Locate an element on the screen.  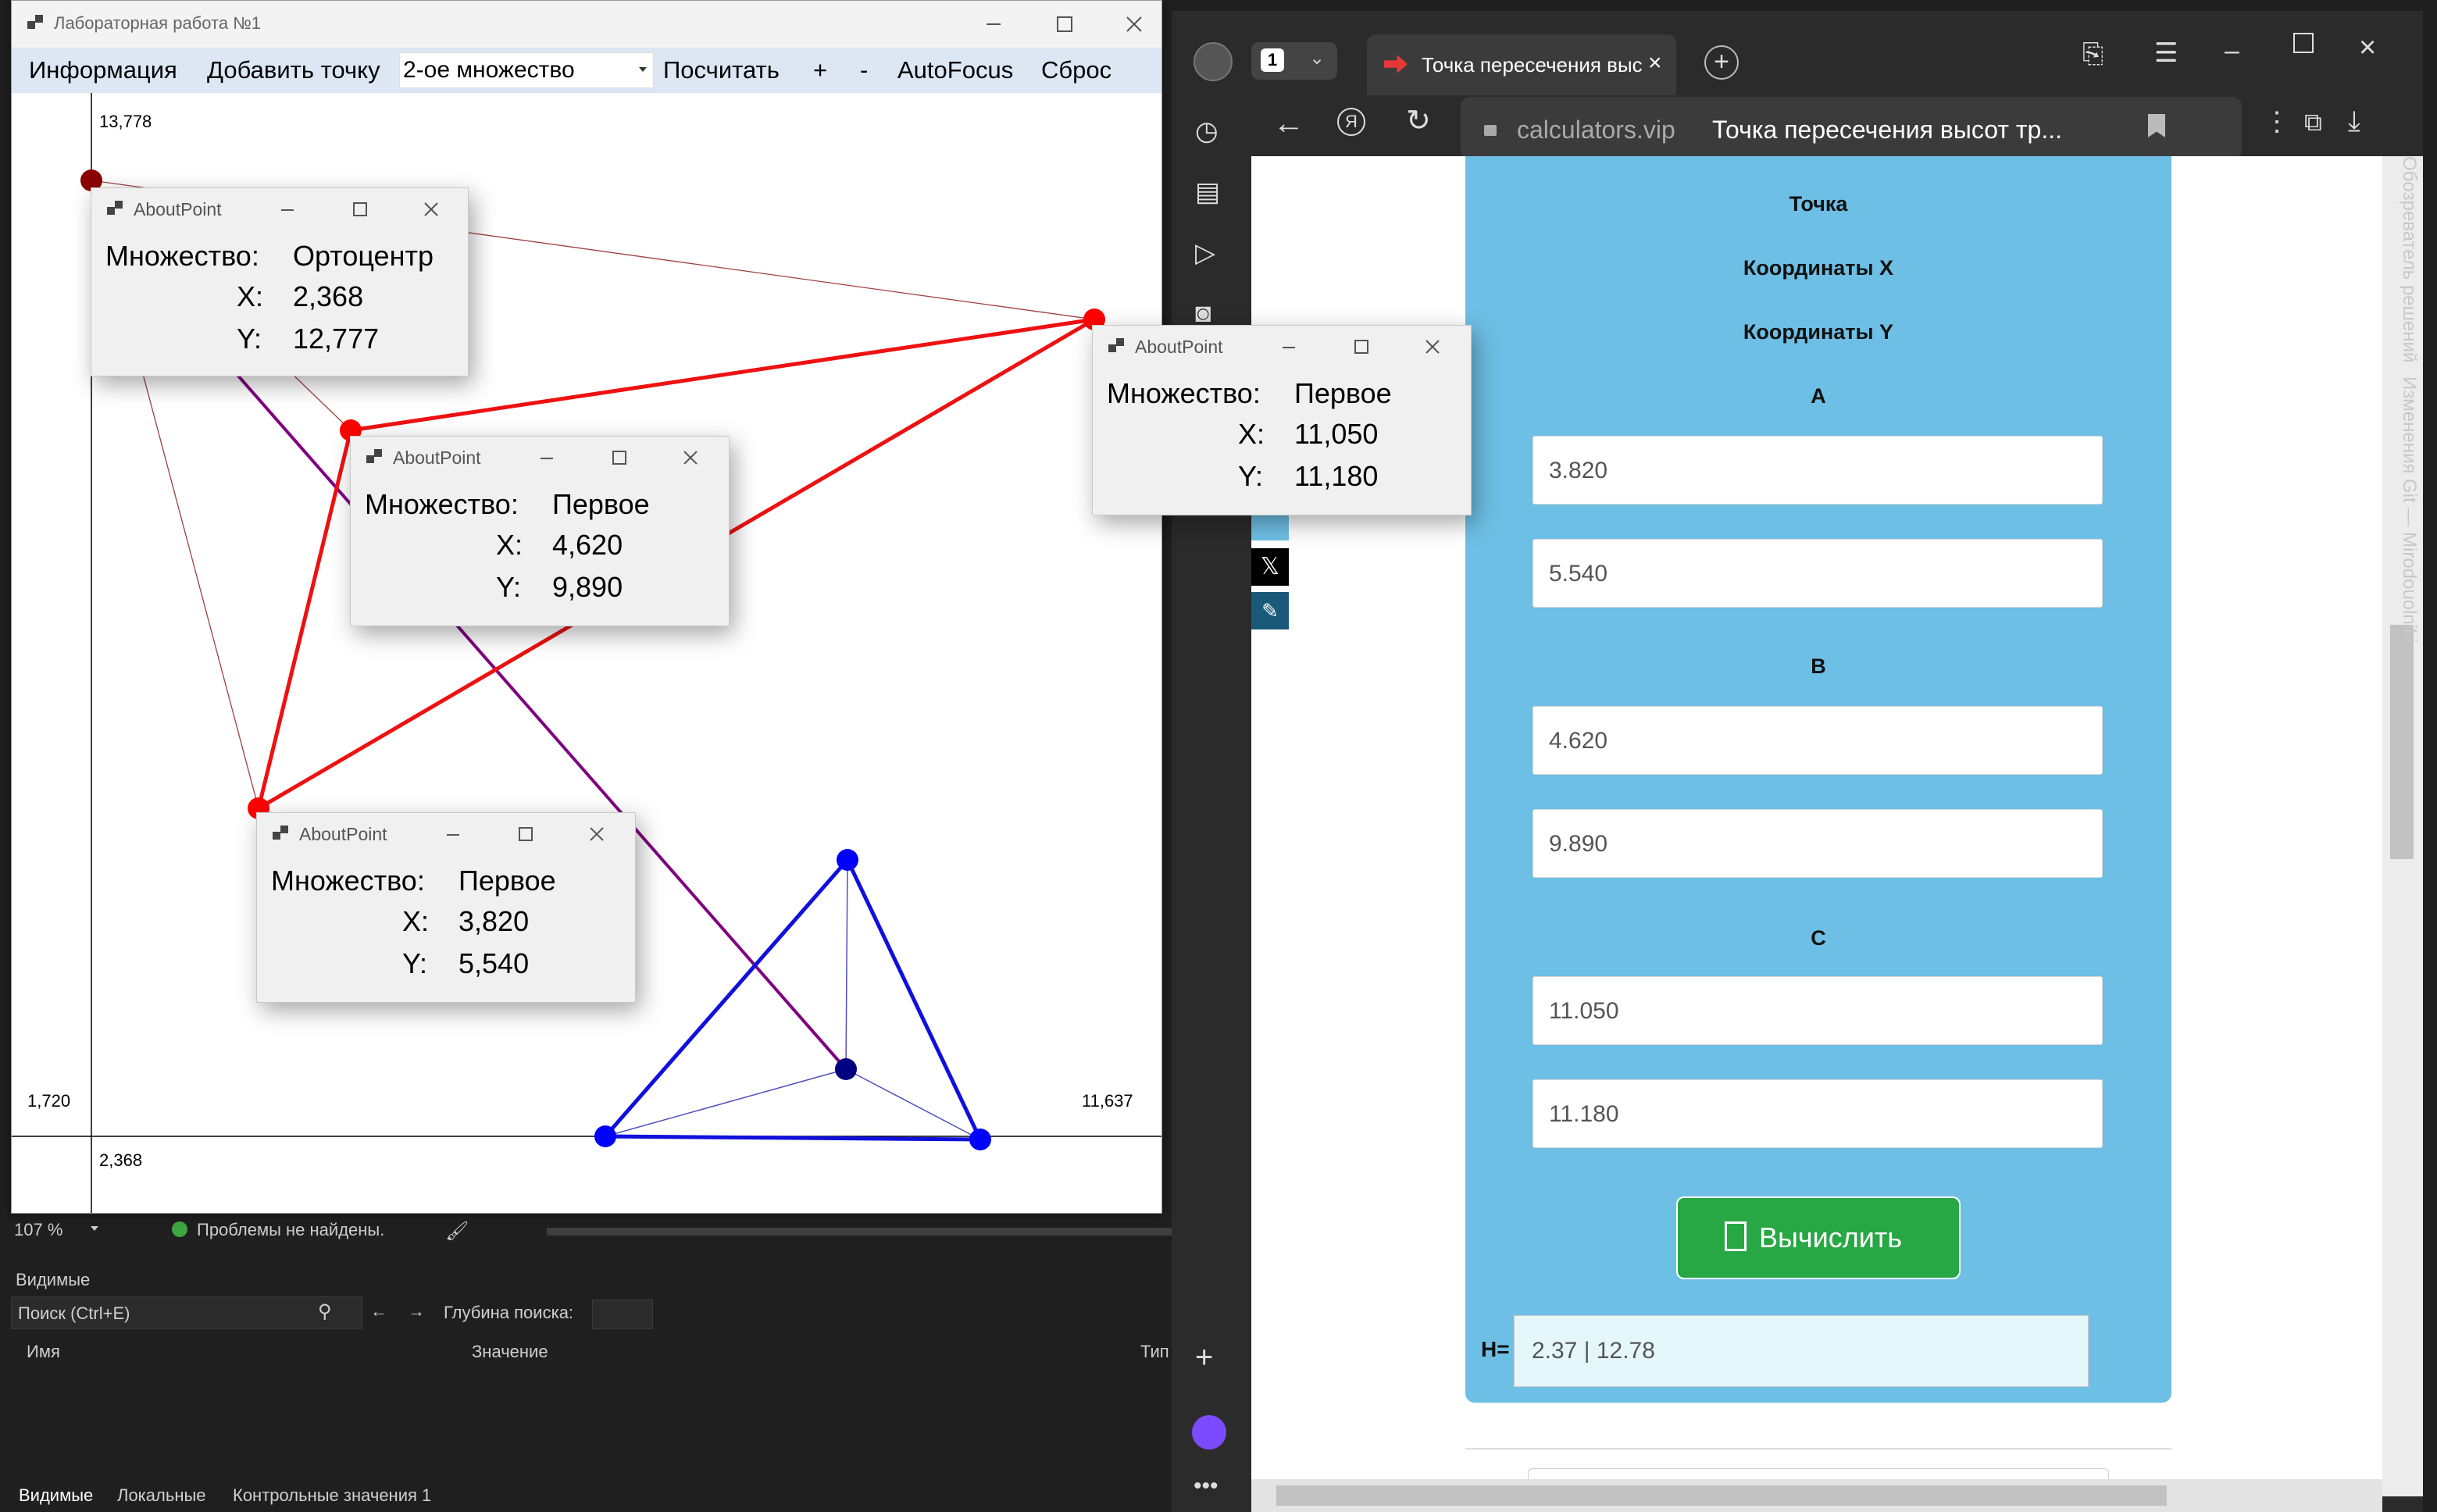
menu-add-point: Добавить точку is located at coordinates (293, 70).